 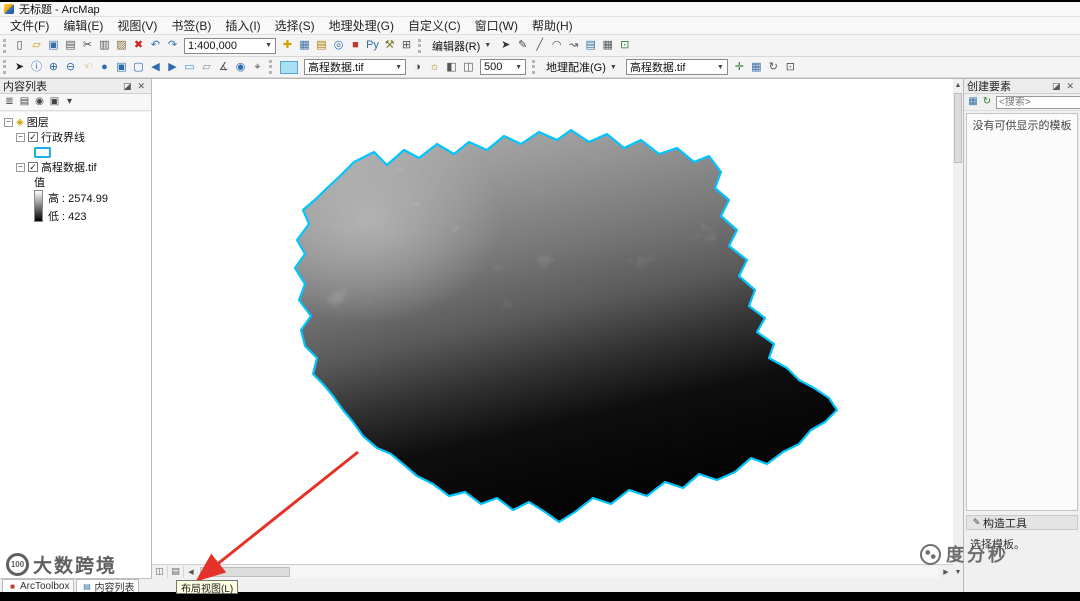 What do you see at coordinates (172, 46) in the screenshot?
I see `redo-icon: ↷` at bounding box center [172, 46].